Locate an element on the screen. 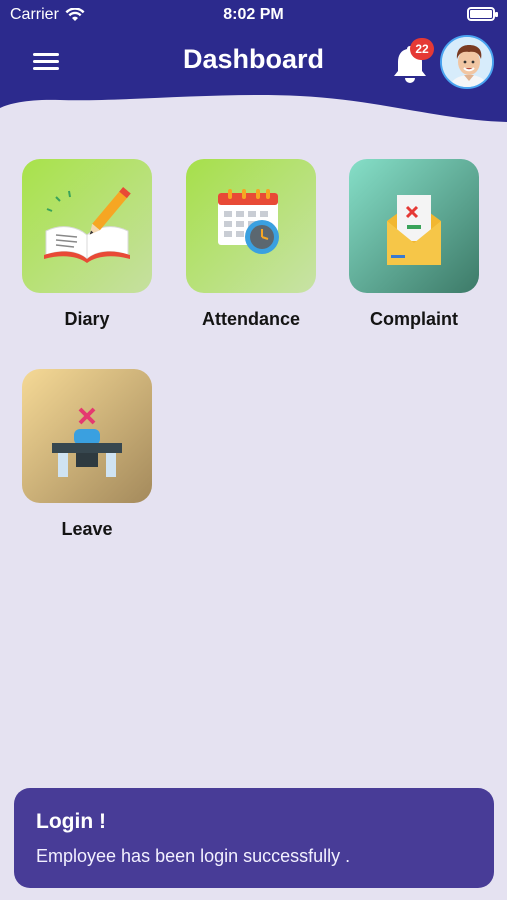 The width and height of the screenshot is (507, 900). clock: 8:02 PM is located at coordinates (253, 14).